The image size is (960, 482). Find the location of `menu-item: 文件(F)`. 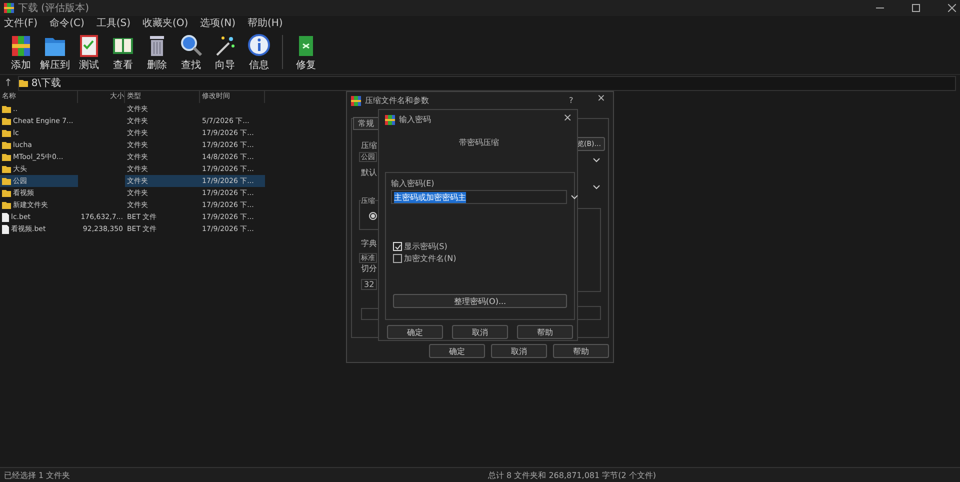

menu-item: 文件(F) is located at coordinates (21, 23).